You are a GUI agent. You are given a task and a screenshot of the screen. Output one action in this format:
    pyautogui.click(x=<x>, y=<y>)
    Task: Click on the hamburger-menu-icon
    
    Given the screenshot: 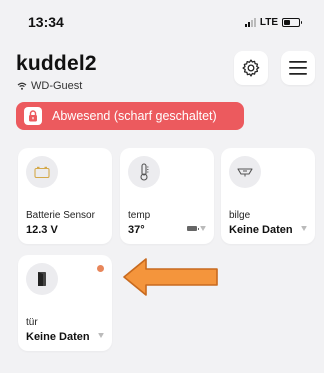 What is the action you would take?
    pyautogui.click(x=298, y=68)
    